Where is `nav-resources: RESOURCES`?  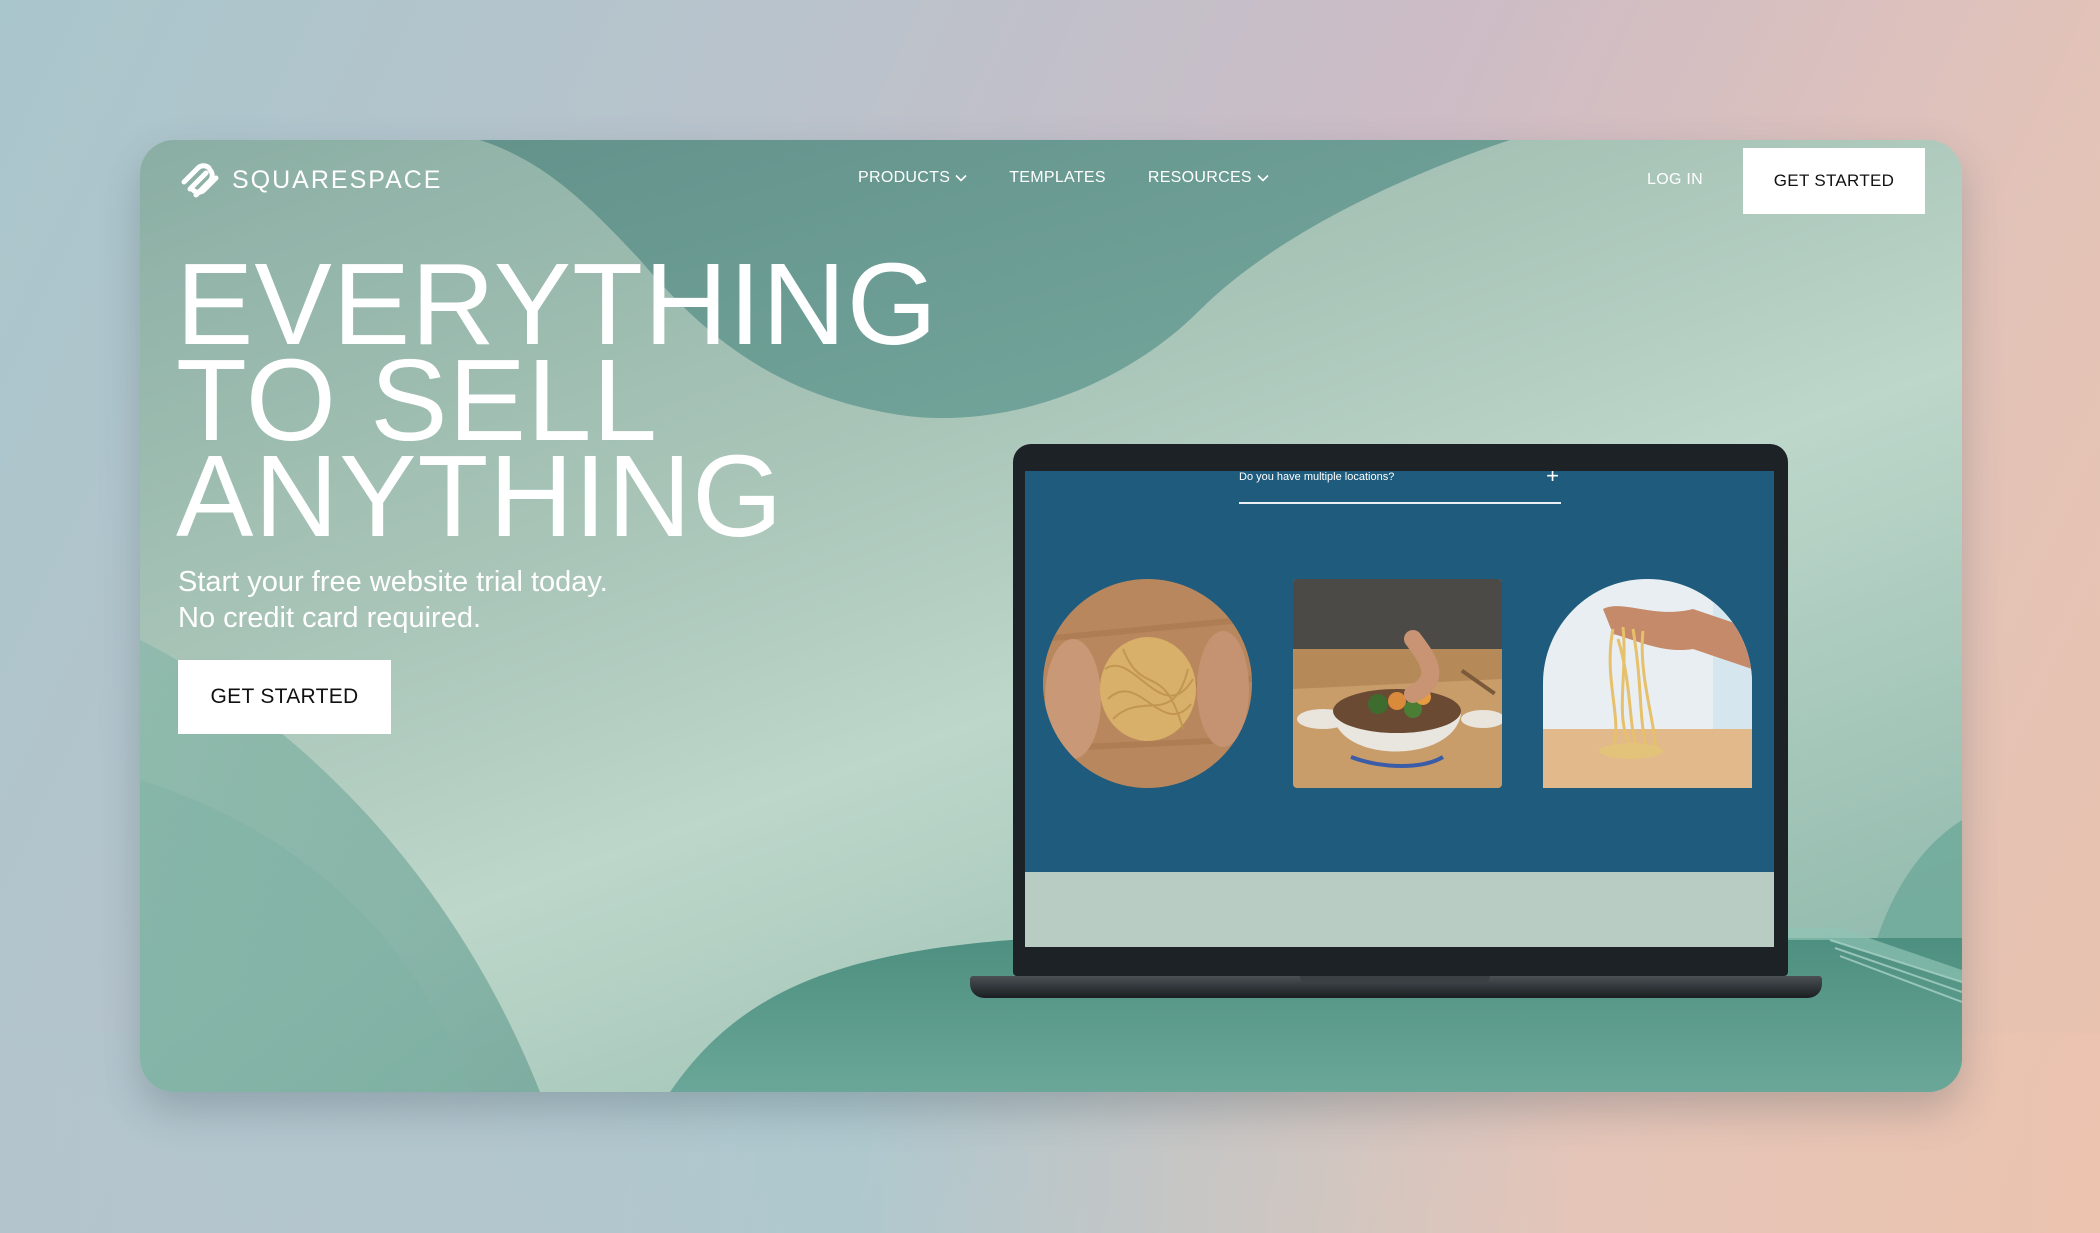 nav-resources: RESOURCES is located at coordinates (1208, 178).